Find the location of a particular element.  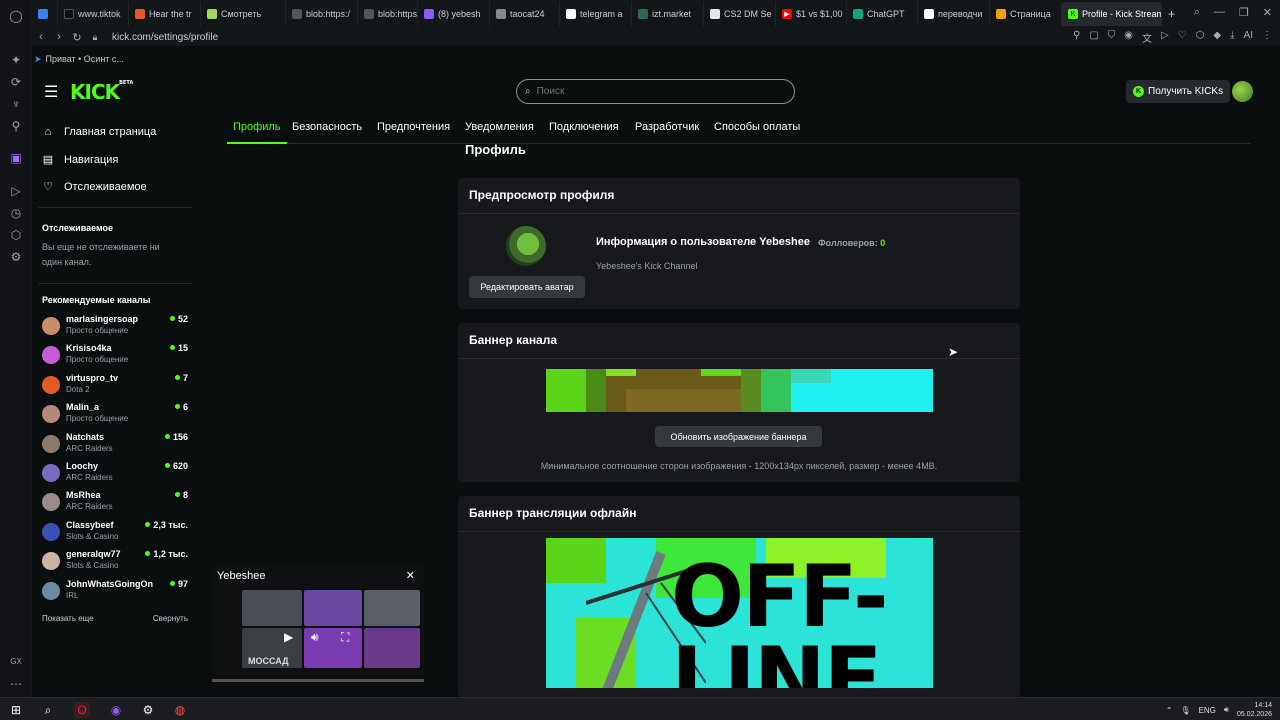

hamburger-menu-icon: ☰ is located at coordinates (51, 92).